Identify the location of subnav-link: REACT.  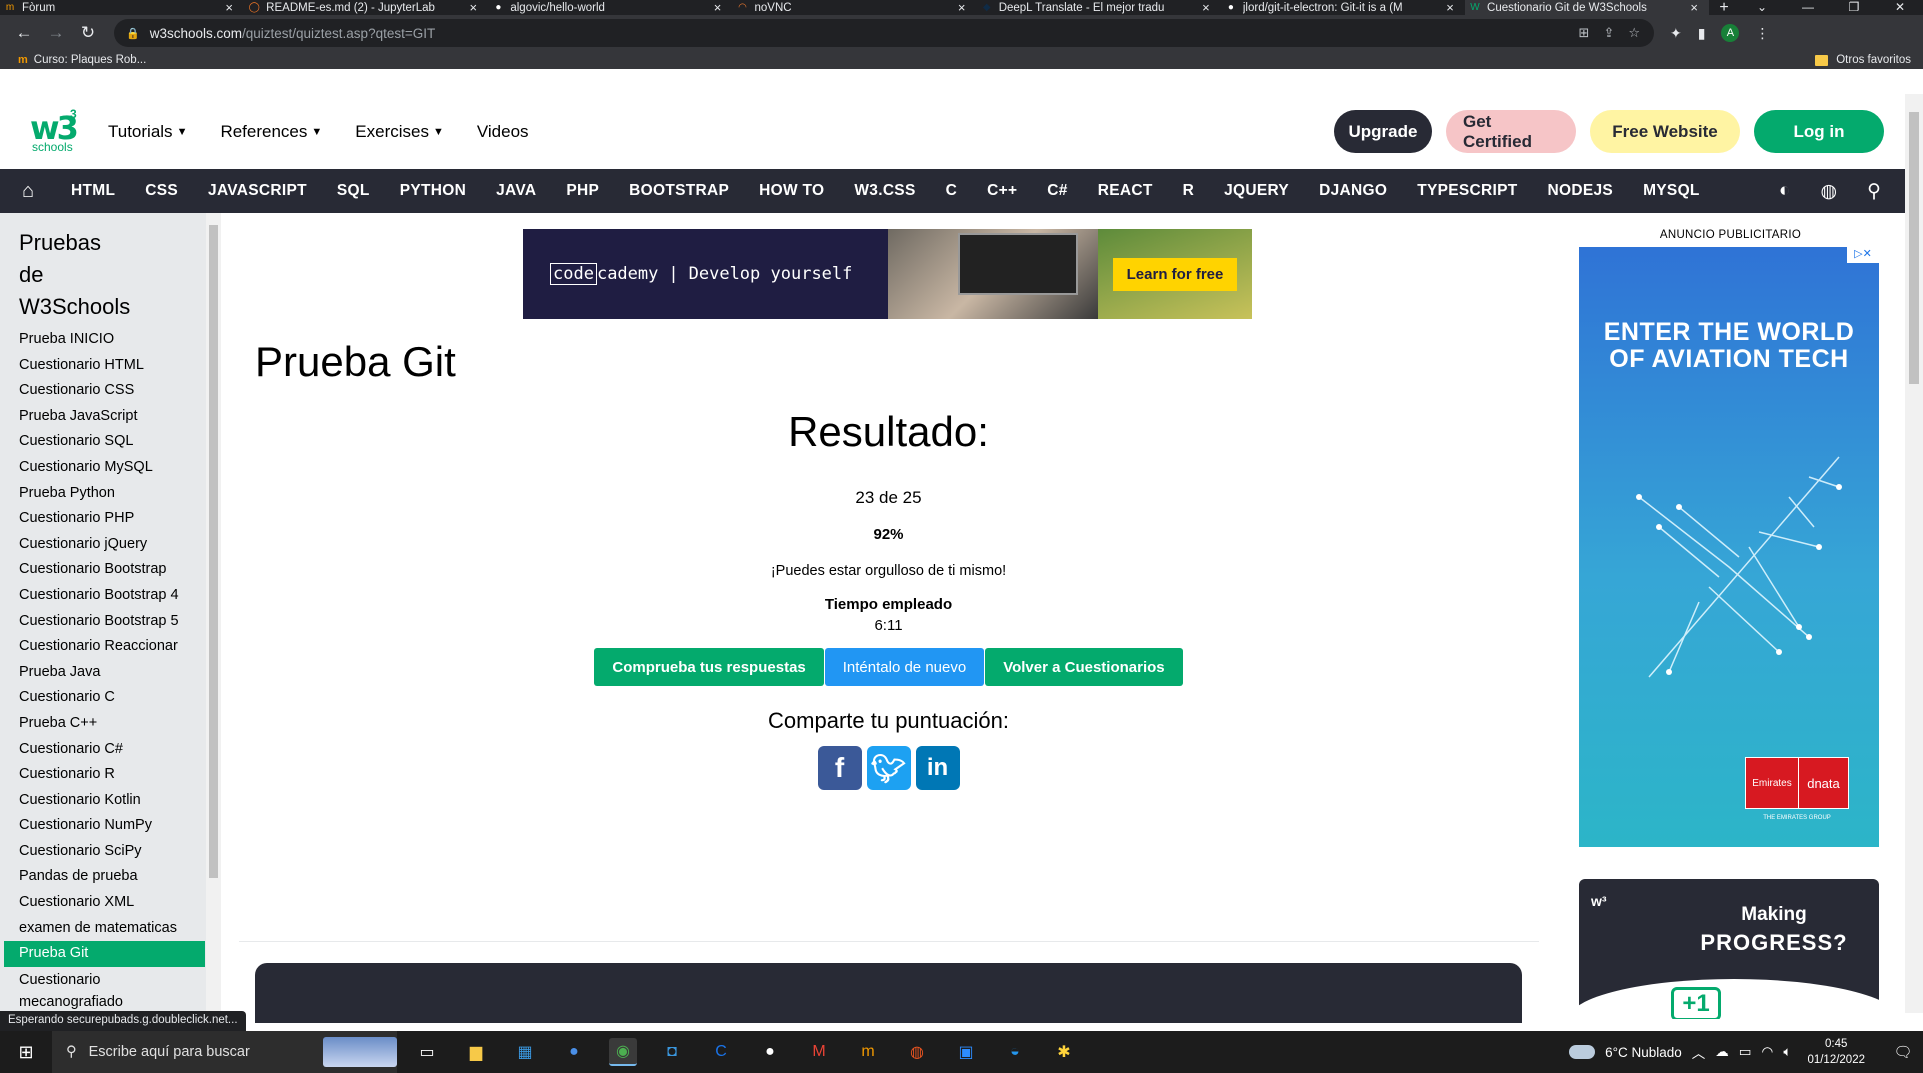
(1125, 191).